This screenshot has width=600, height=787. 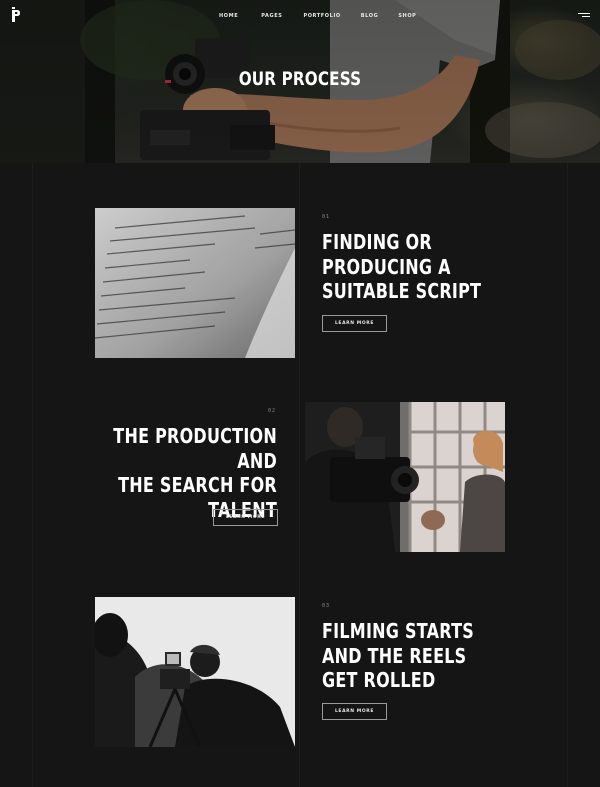 What do you see at coordinates (377, 242) in the screenshot?
I see `step-title-line: FINDING OR` at bounding box center [377, 242].